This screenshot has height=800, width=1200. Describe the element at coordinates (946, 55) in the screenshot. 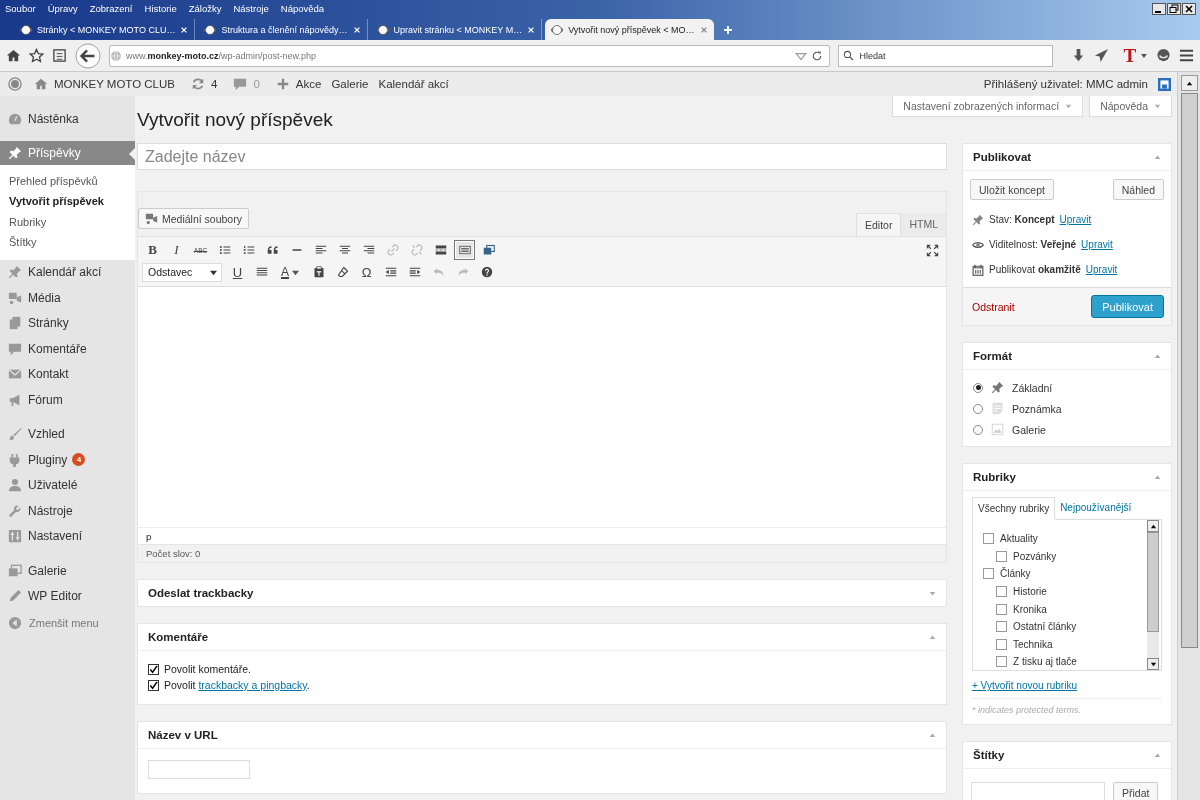

I see `search-field: Hledat` at that location.